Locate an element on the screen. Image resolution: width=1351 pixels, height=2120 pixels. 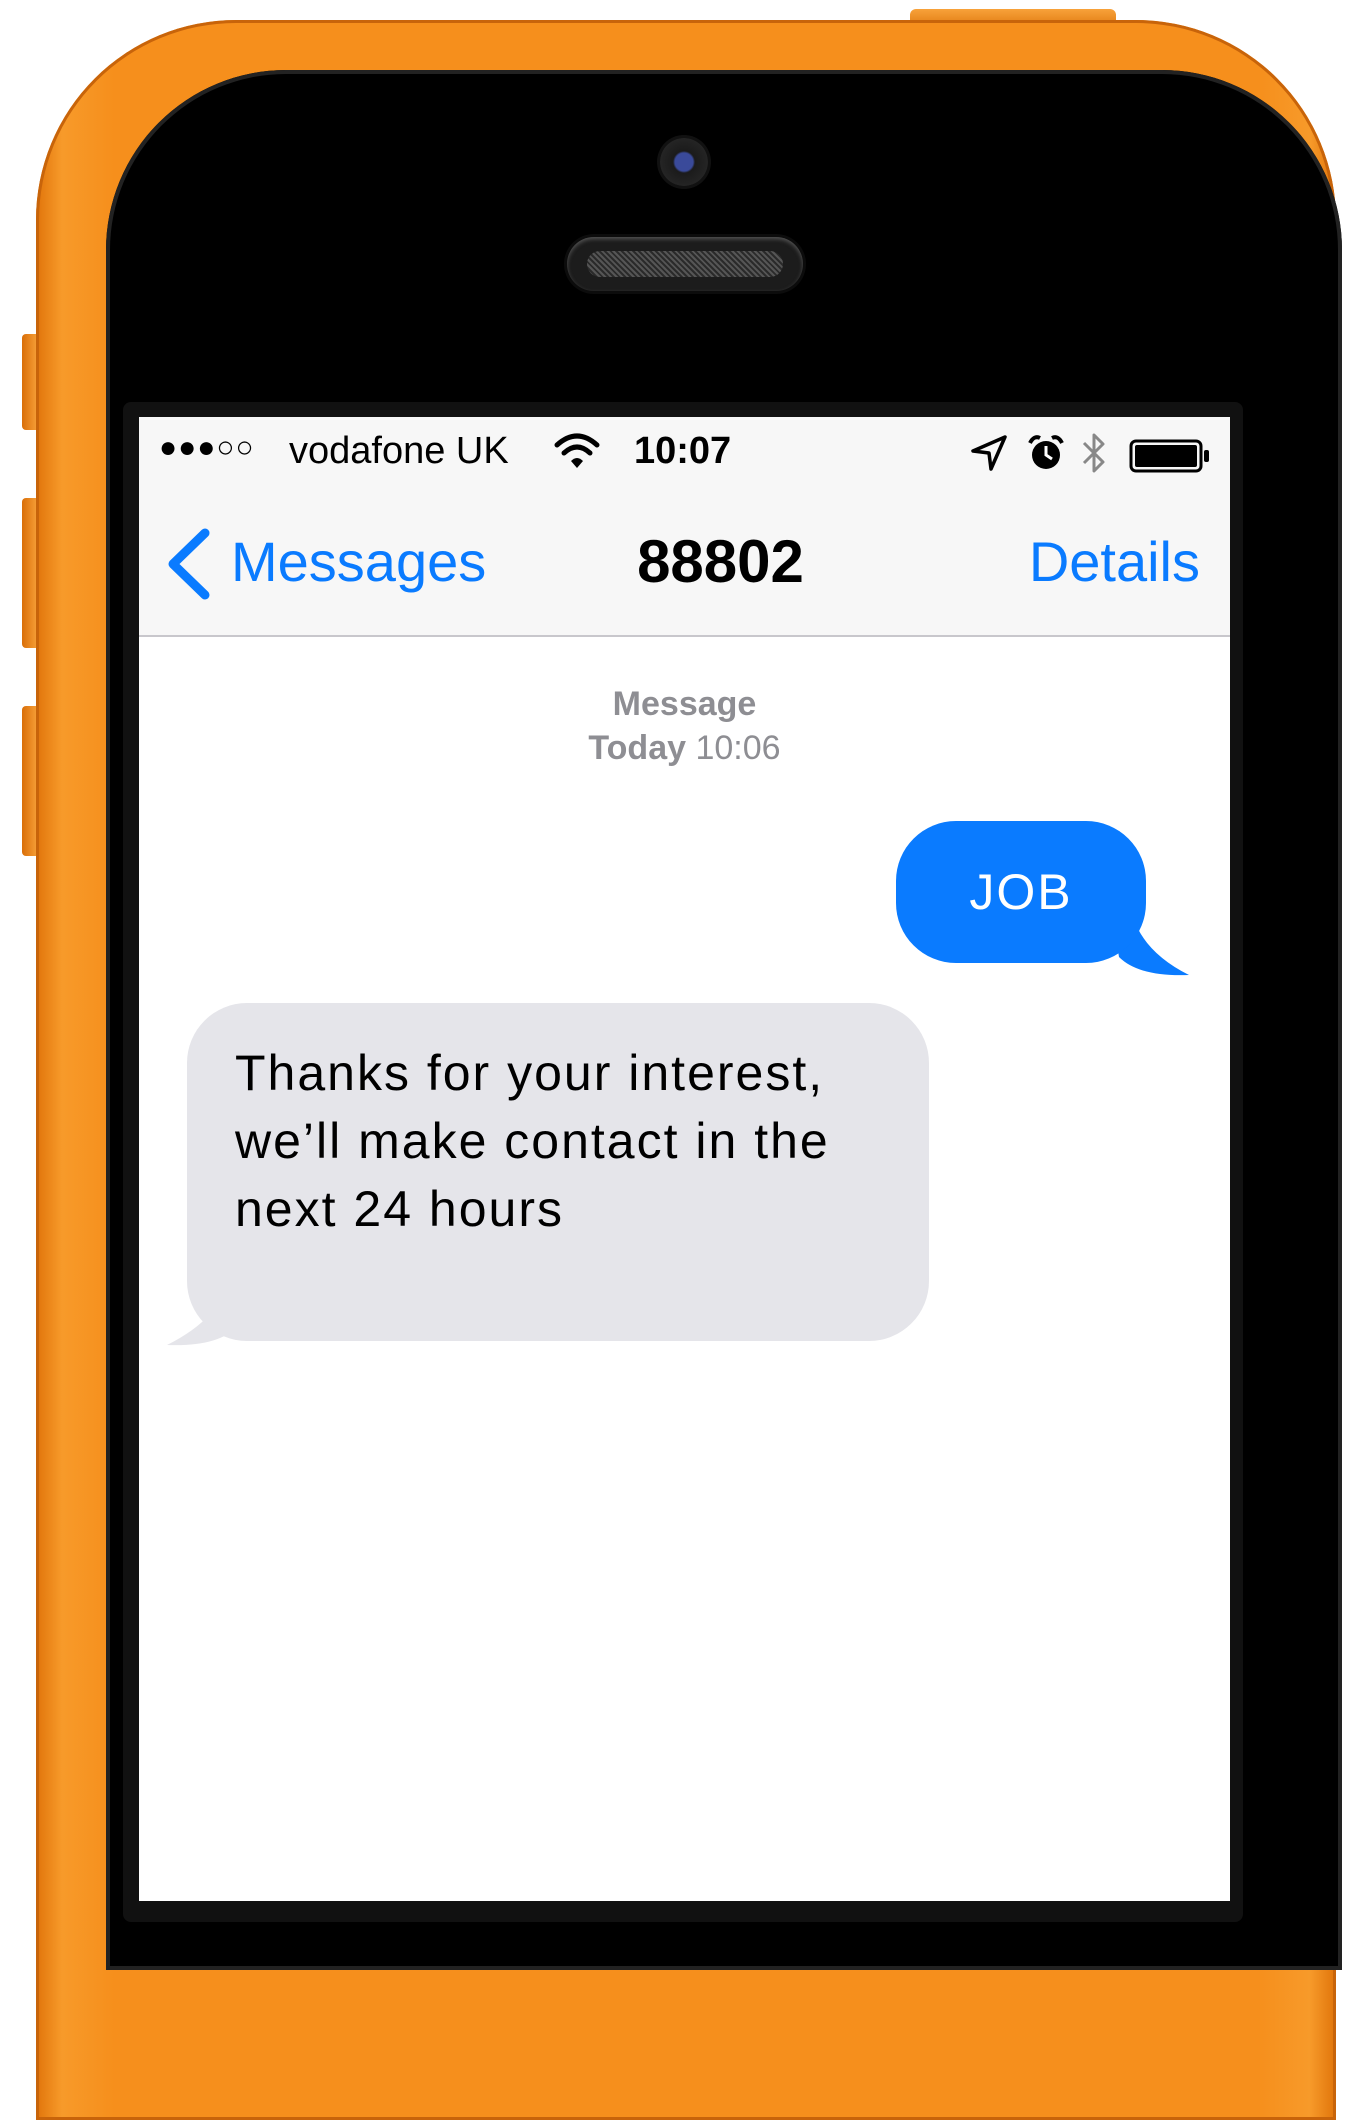
wifi-icon is located at coordinates (577, 450).